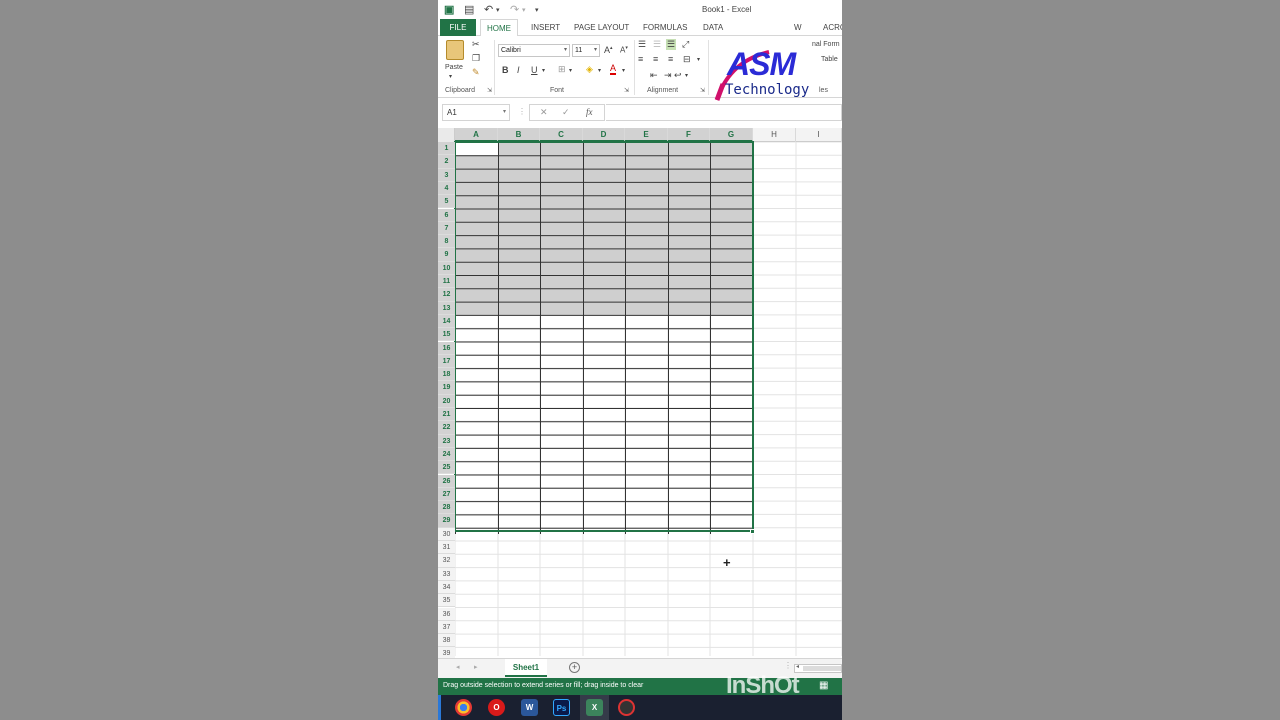  I want to click on insert-function-icon: fx, so click(589, 112).